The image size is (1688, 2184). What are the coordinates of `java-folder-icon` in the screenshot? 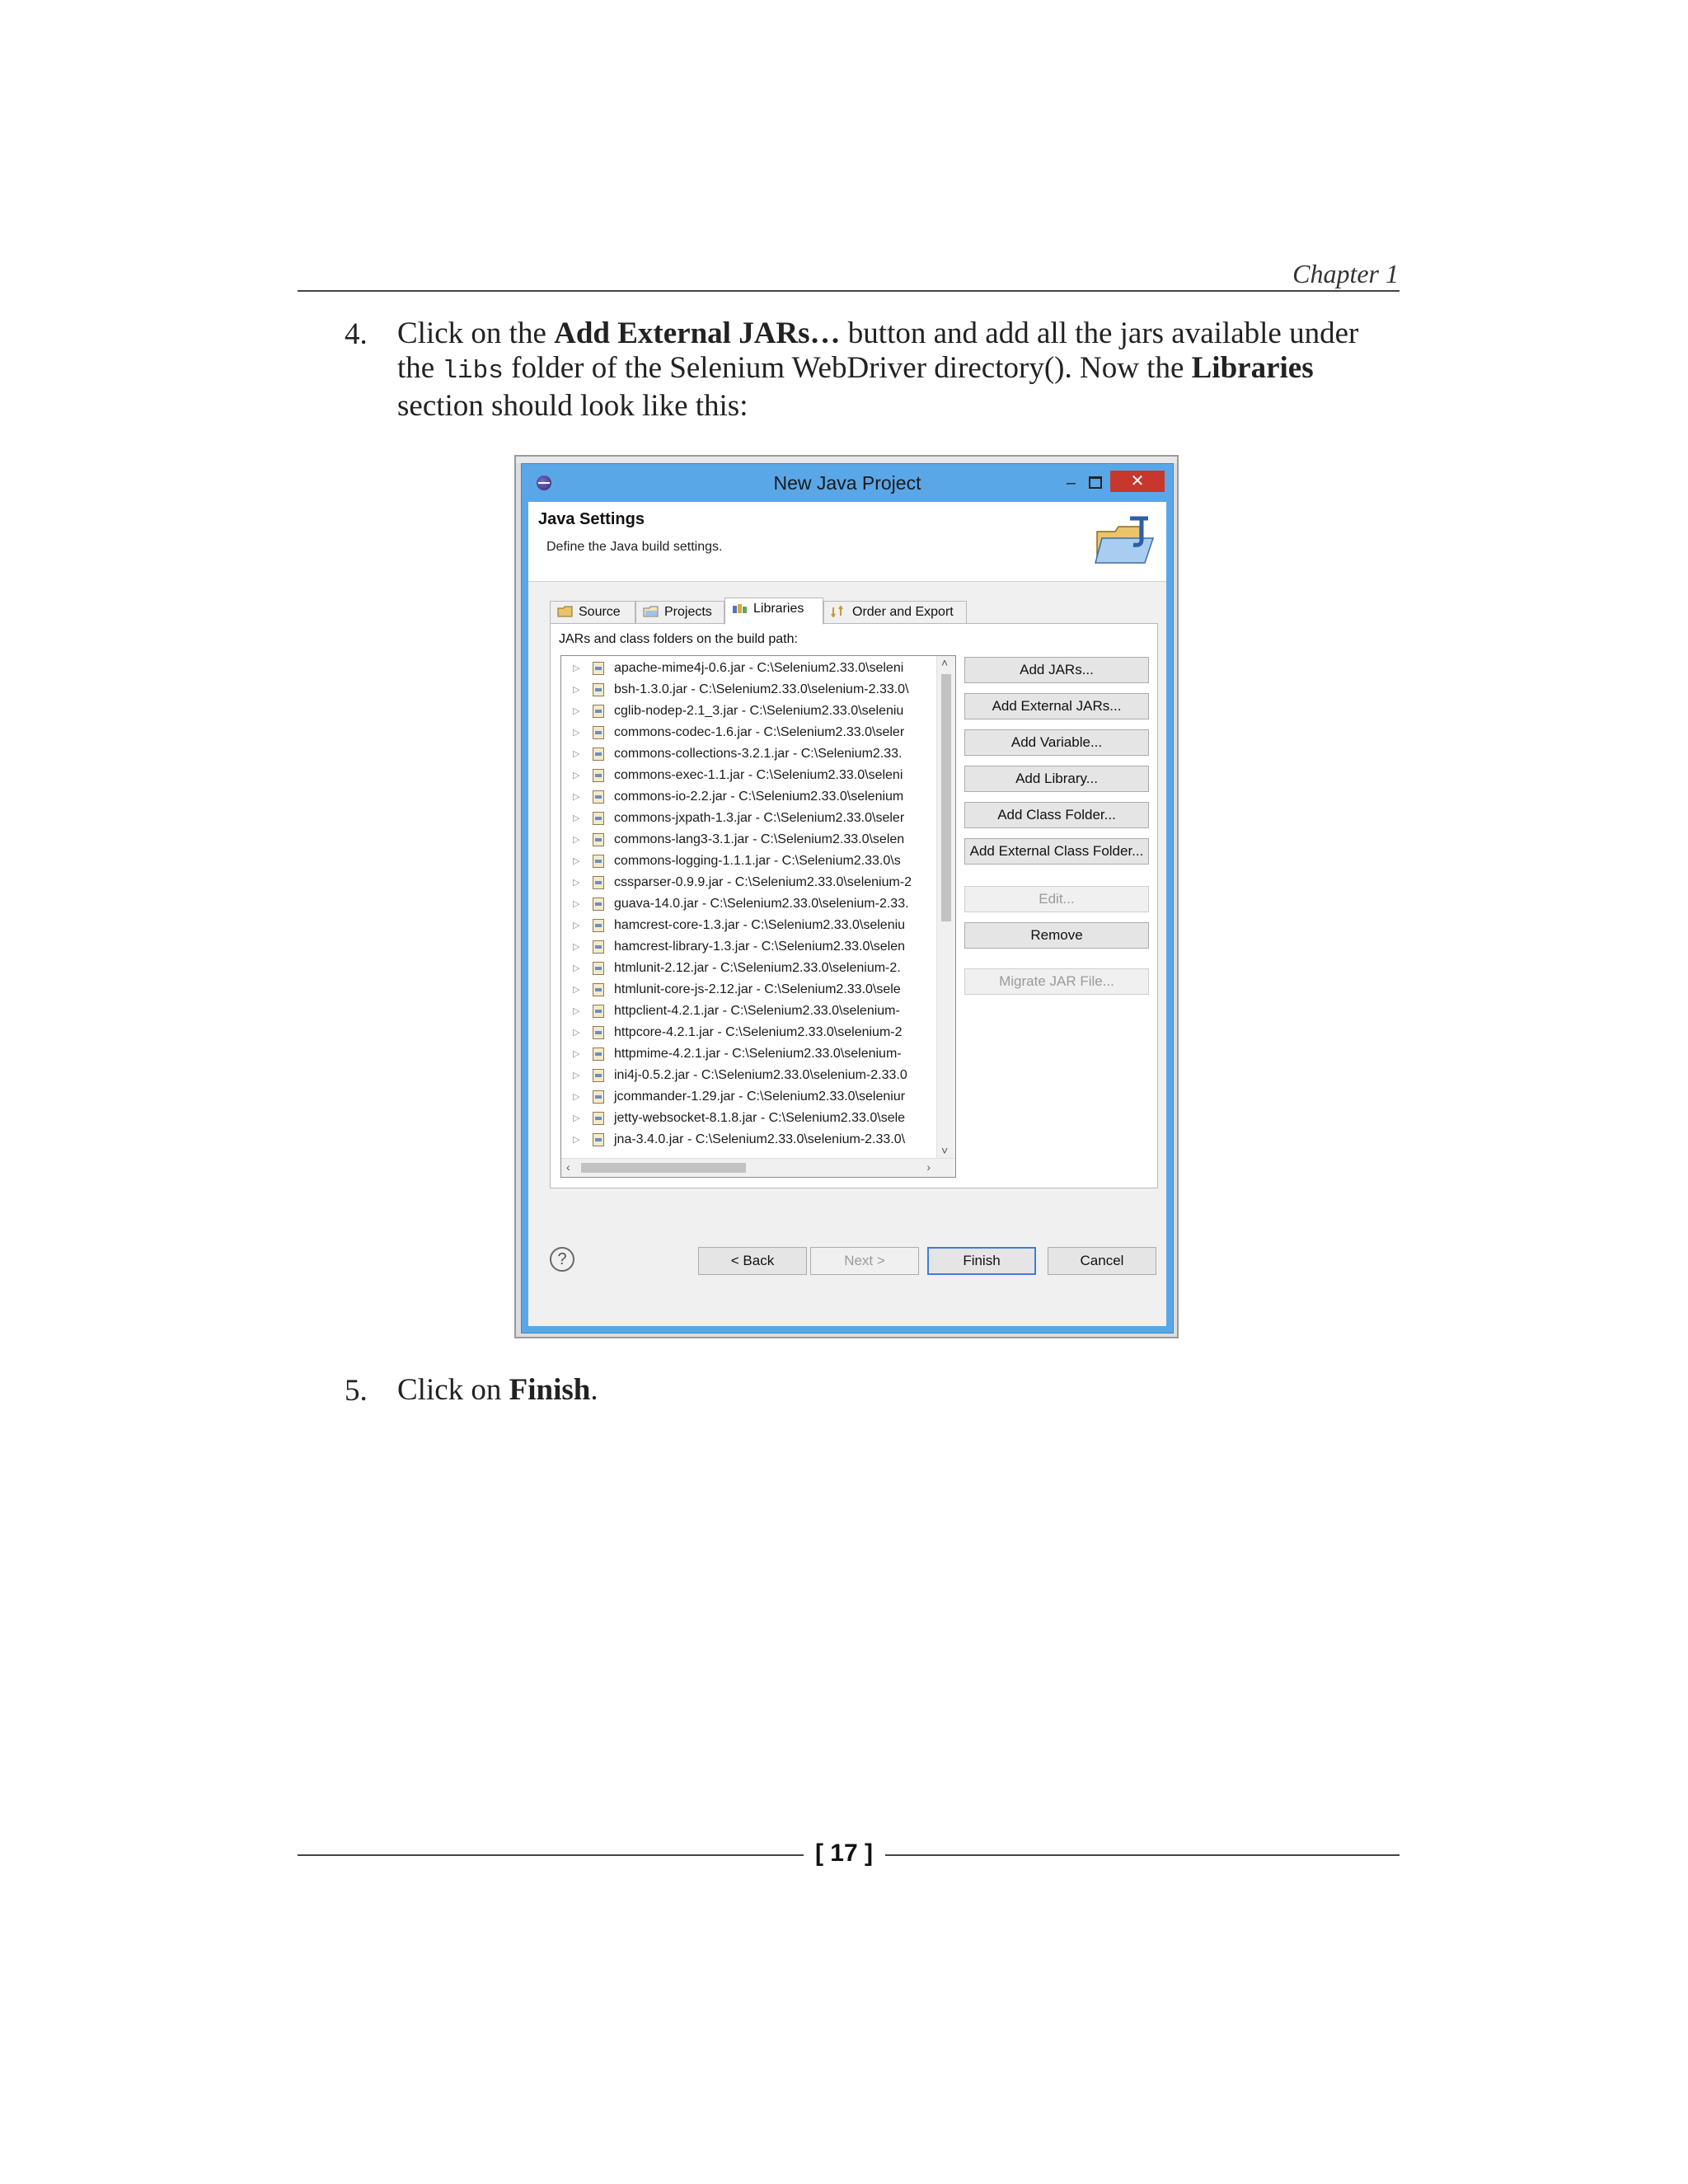 It's located at (1125, 540).